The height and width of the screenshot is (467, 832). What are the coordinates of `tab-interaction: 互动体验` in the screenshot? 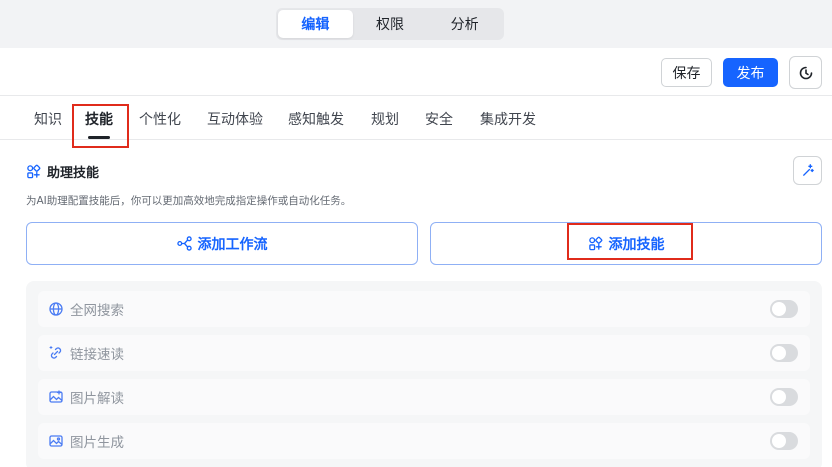 It's located at (235, 118).